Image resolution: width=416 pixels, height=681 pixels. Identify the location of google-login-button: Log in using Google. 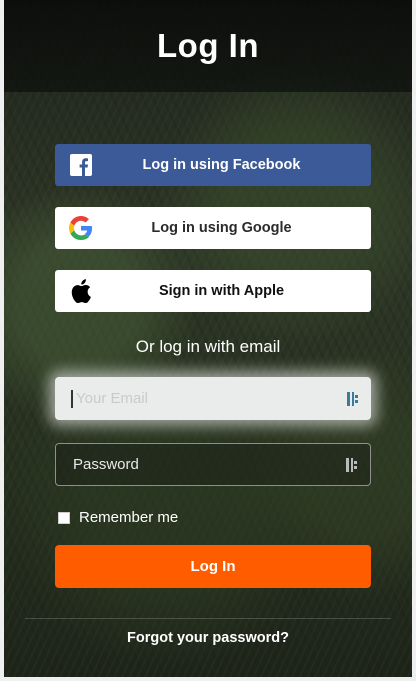
(213, 228).